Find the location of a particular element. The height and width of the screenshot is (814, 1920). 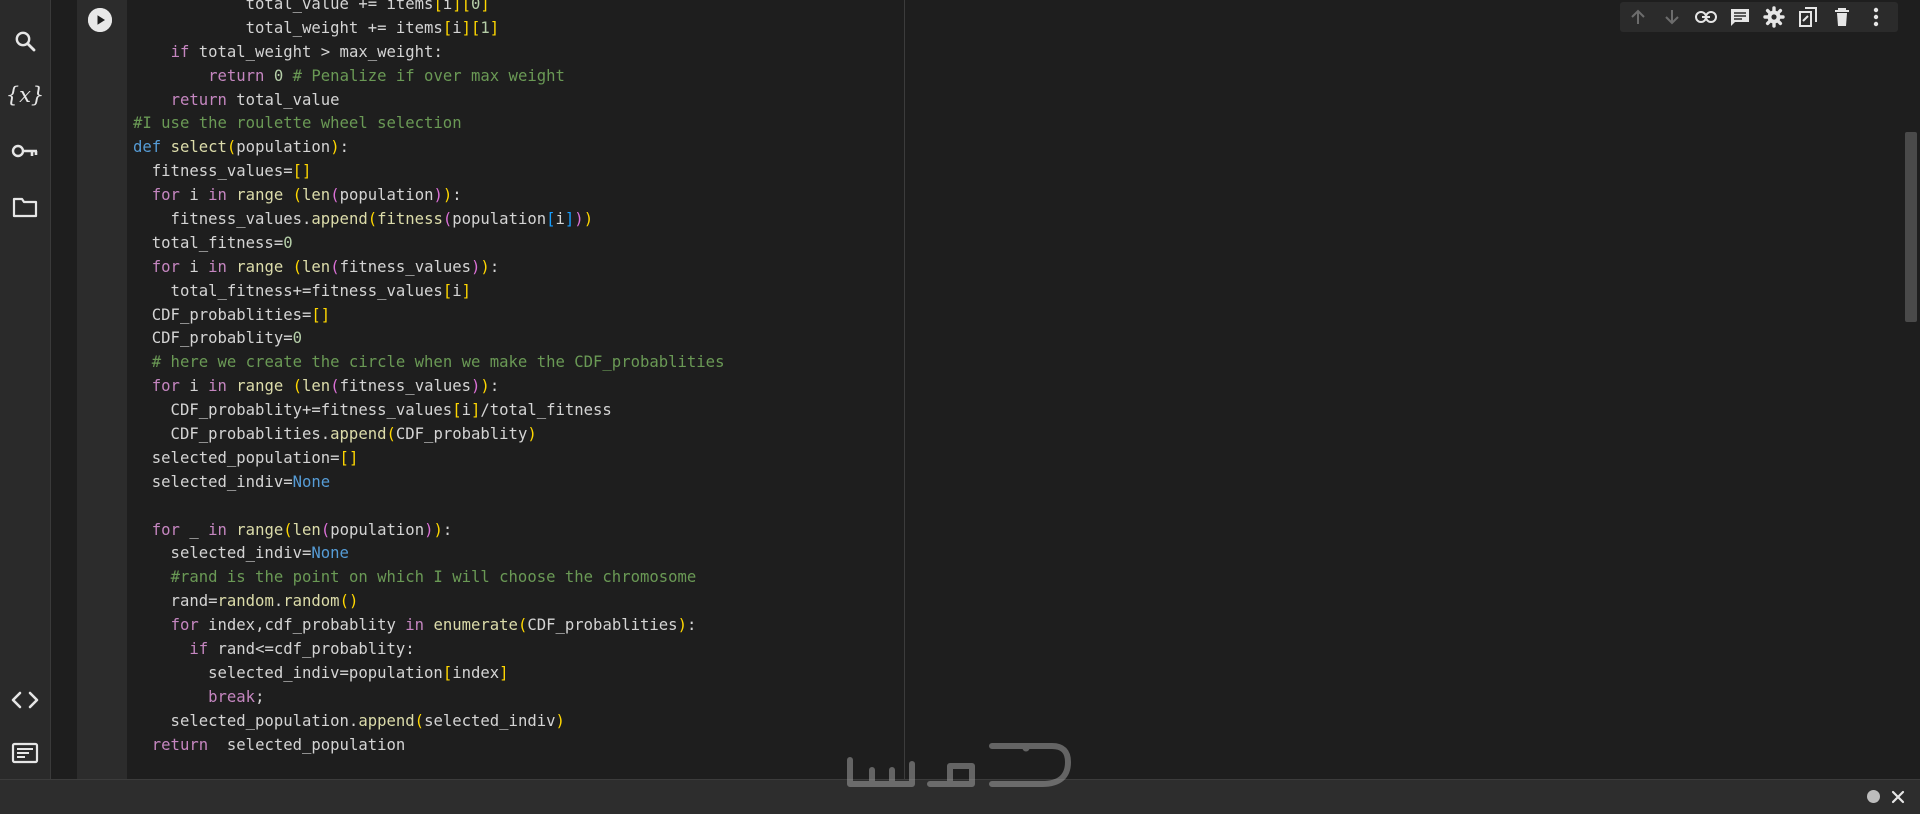

code-line: def select(population): is located at coordinates (241, 147).